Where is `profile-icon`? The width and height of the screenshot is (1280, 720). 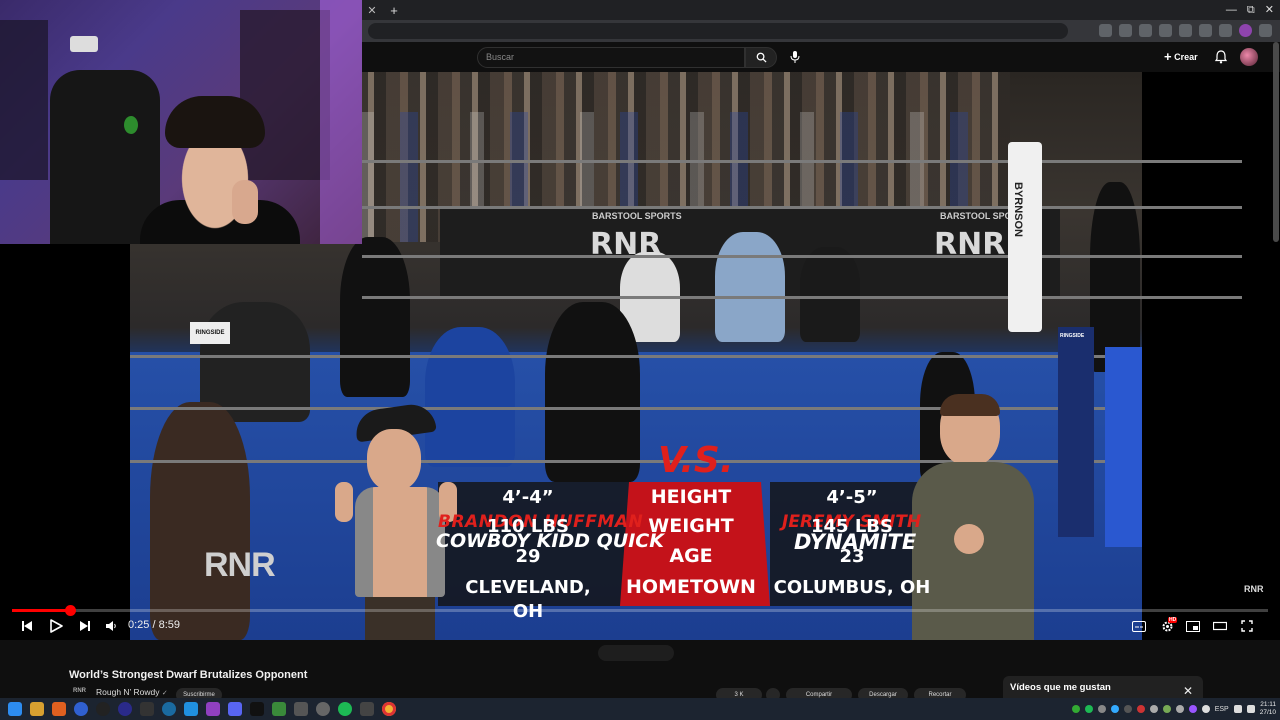 profile-icon is located at coordinates (1245, 30).